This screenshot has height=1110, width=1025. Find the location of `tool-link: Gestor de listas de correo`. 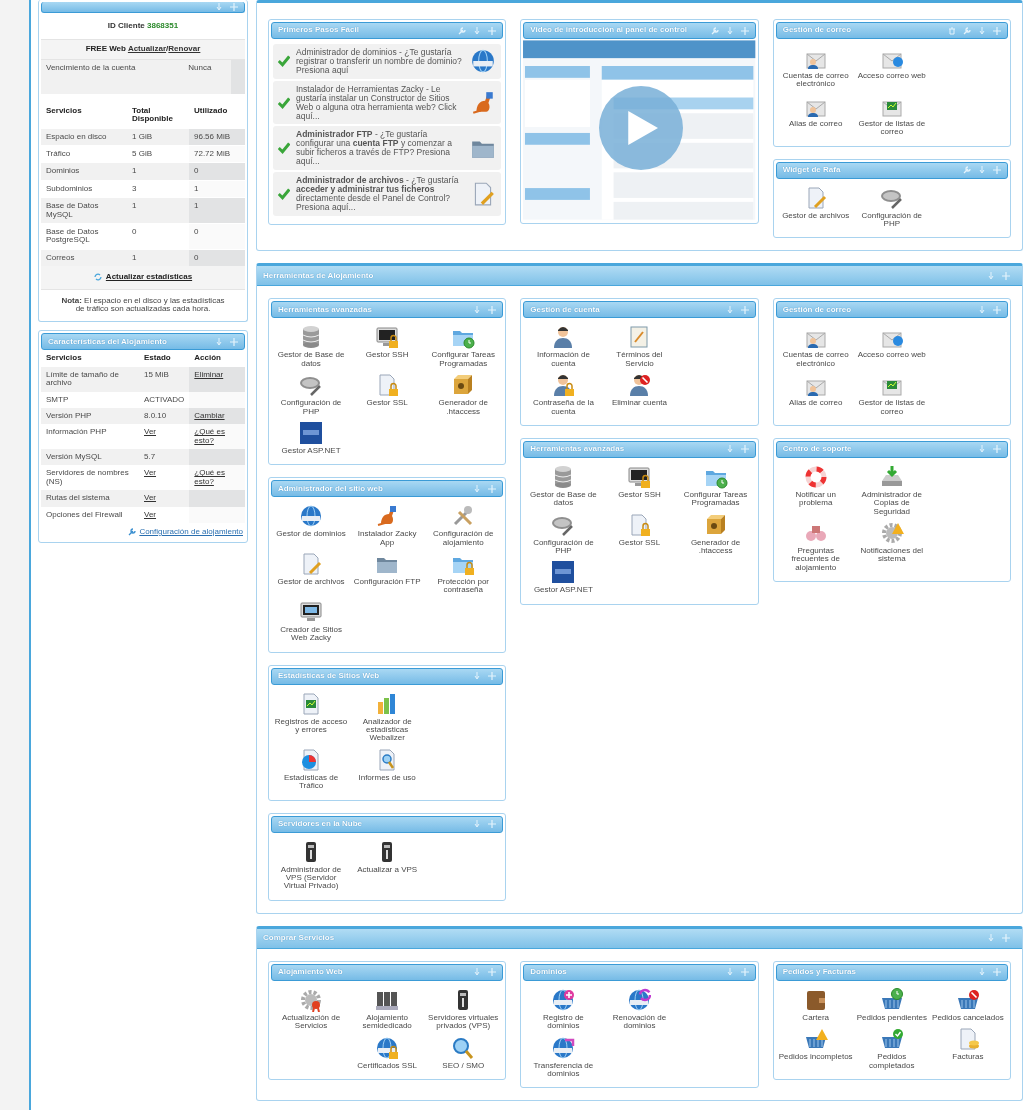

tool-link: Gestor de listas de correo is located at coordinates (891, 115).